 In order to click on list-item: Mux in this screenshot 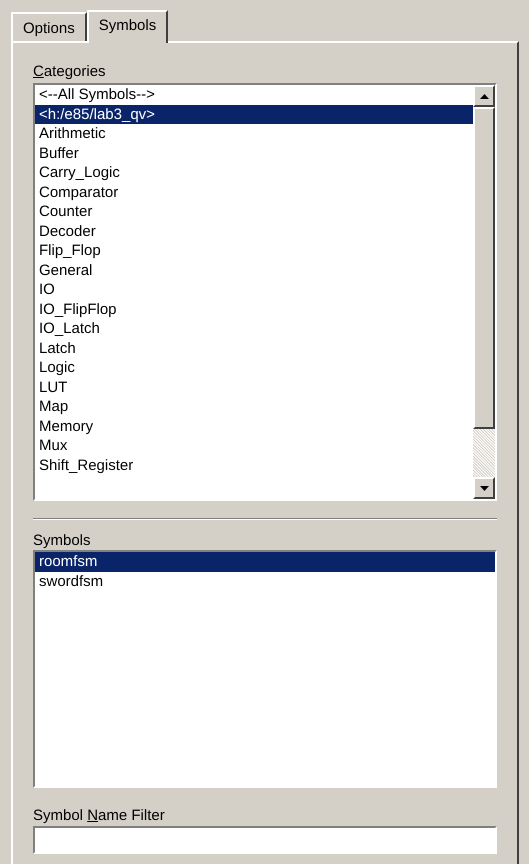, I will do `click(254, 446)`.